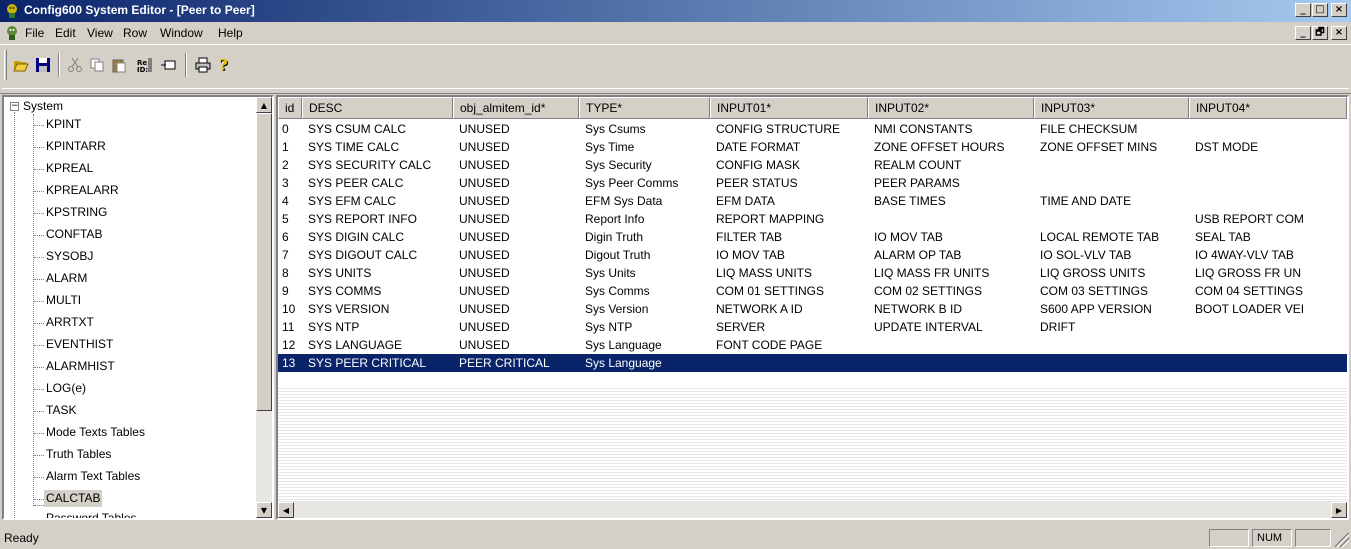 This screenshot has width=1351, height=549. I want to click on cell-input03: LIQ GROSS UNITS, so click(1111, 273).